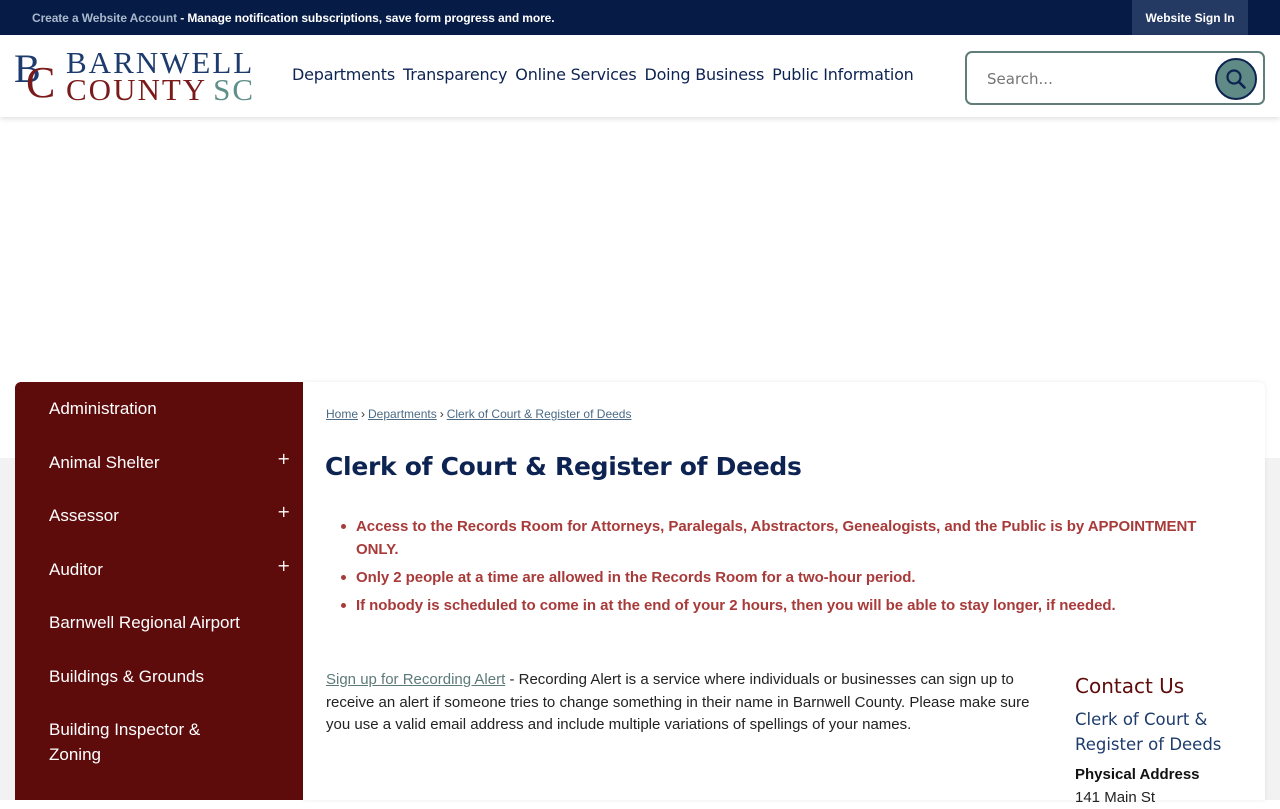  What do you see at coordinates (283, 565) in the screenshot?
I see `expand-auditor-icon: +` at bounding box center [283, 565].